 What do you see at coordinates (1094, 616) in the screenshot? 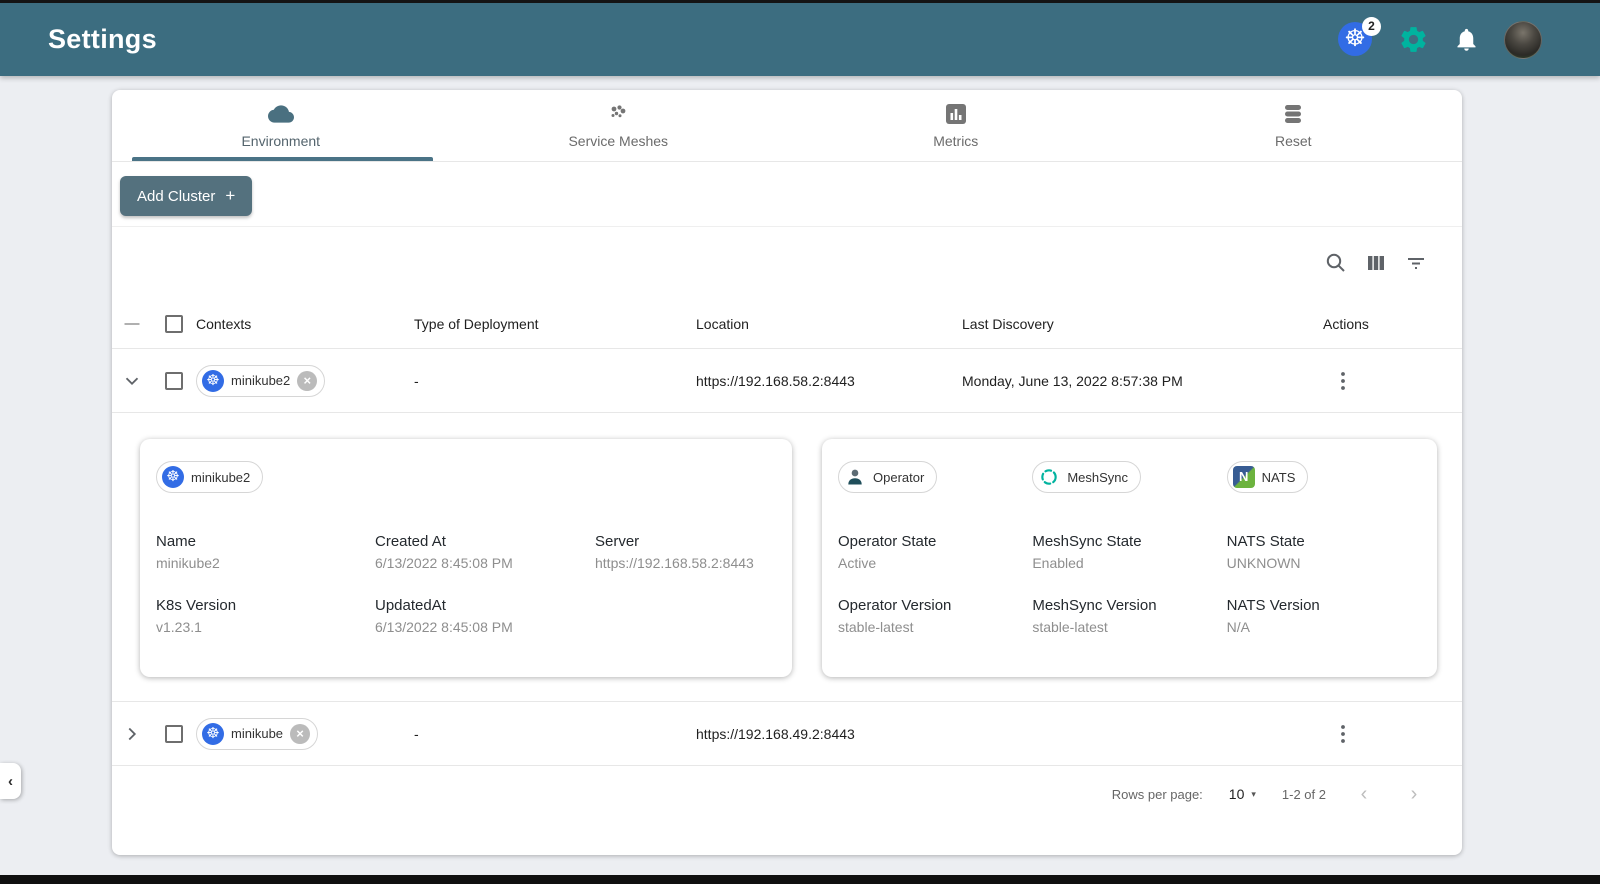
I see `field-meshsync-version: MeshSync Version stable-latest` at bounding box center [1094, 616].